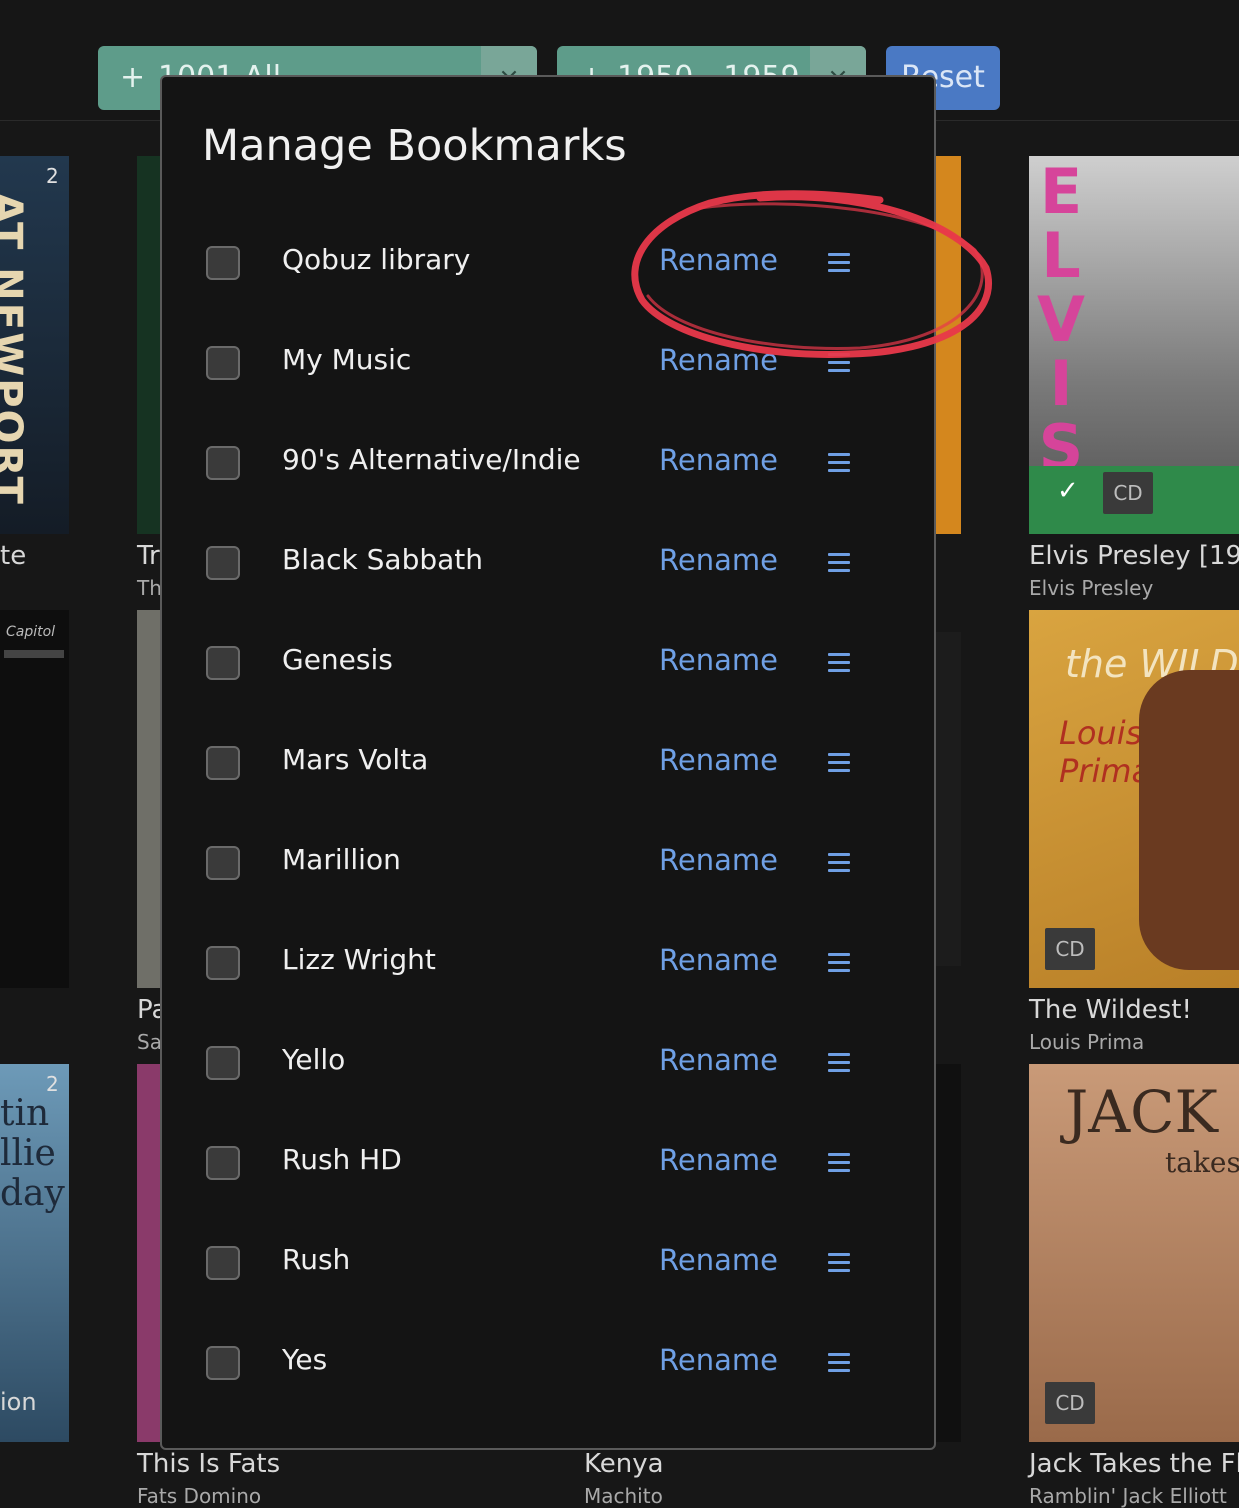  Describe the element at coordinates (15, 349) in the screenshot. I see `album-cover-text: AT NEWPORT` at that location.